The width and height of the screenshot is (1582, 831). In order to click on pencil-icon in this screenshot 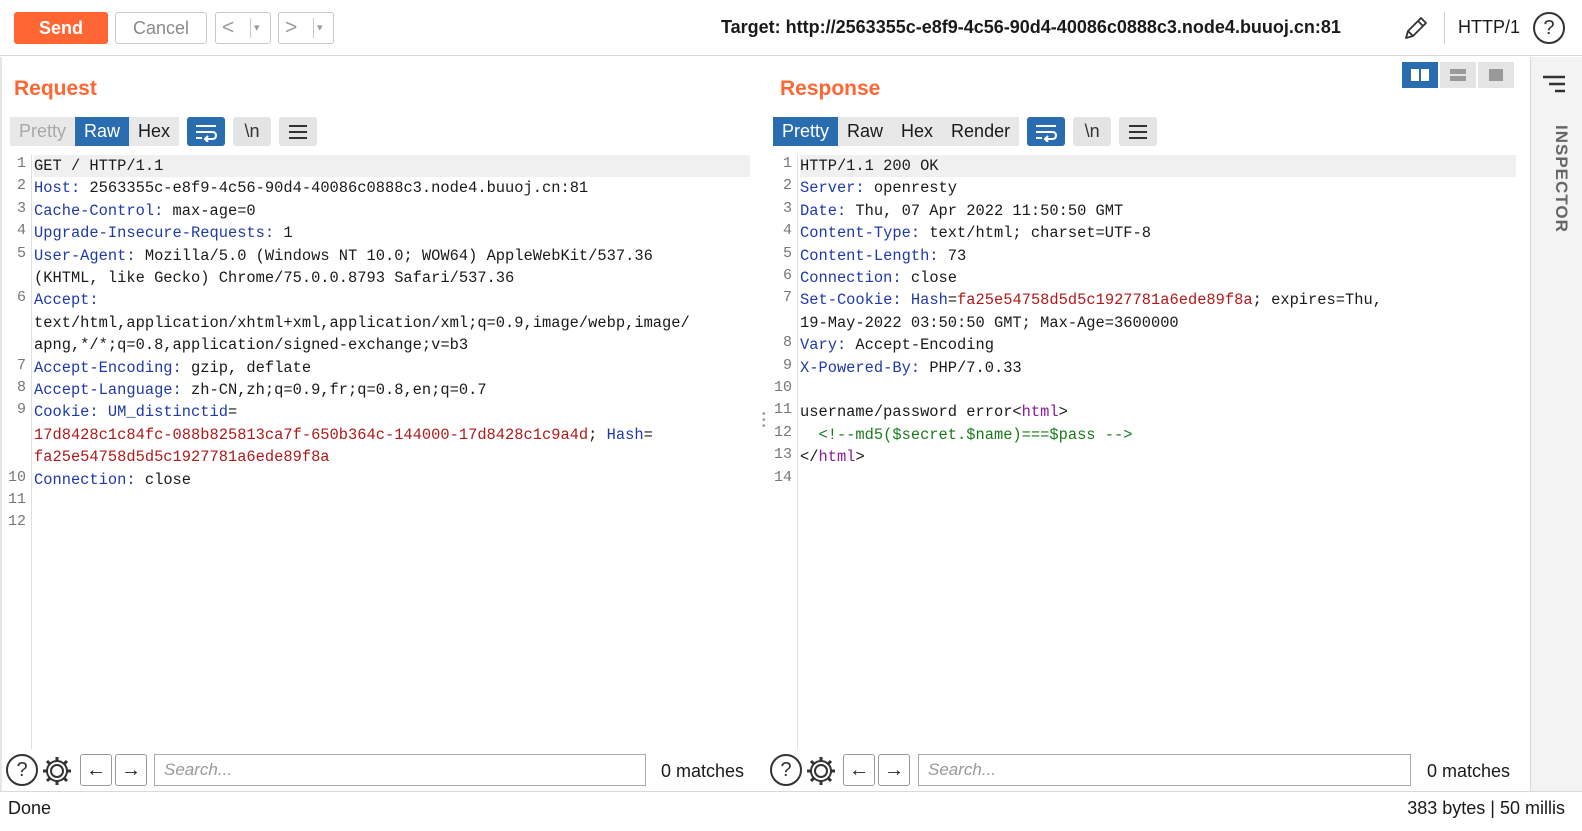, I will do `click(1416, 28)`.